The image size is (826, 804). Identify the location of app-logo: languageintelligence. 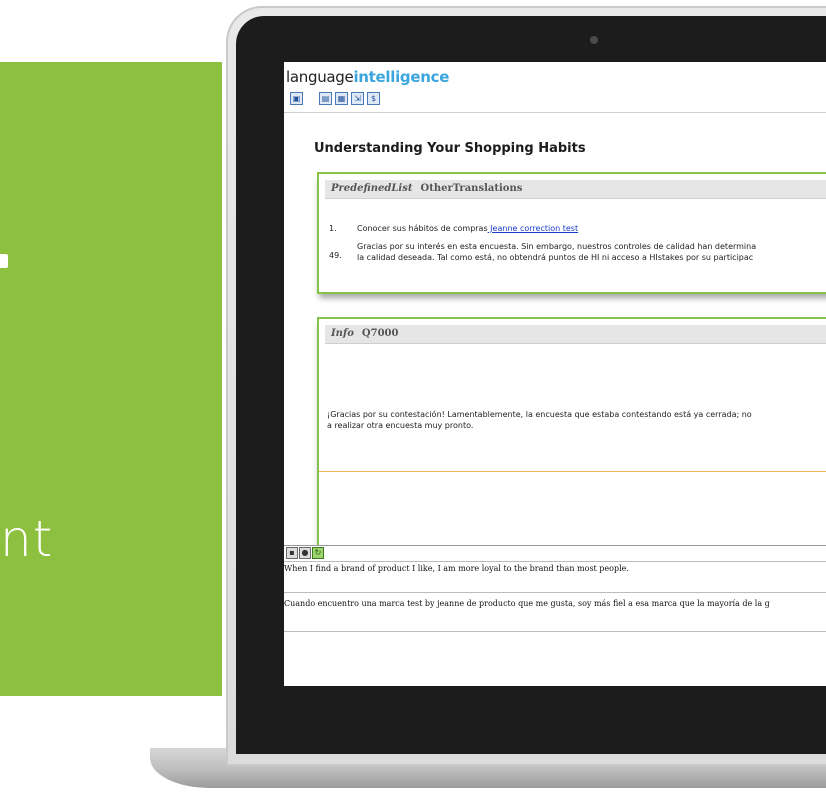
(367, 77).